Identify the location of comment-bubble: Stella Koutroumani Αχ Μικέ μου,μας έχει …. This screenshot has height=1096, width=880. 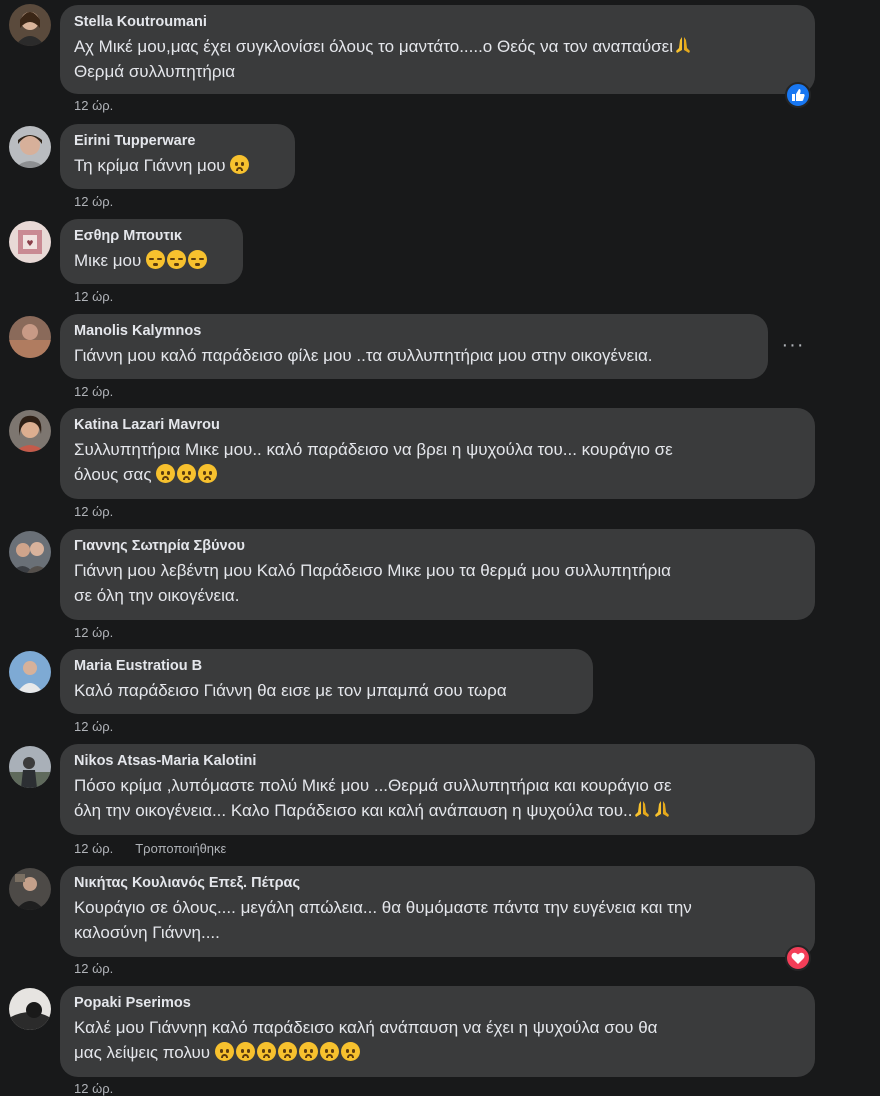
(437, 49).